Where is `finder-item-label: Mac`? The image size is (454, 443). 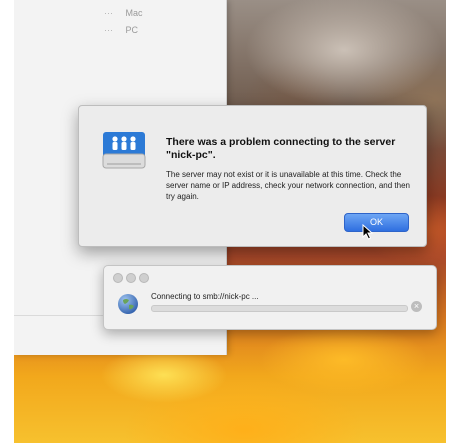 finder-item-label: Mac is located at coordinates (134, 13).